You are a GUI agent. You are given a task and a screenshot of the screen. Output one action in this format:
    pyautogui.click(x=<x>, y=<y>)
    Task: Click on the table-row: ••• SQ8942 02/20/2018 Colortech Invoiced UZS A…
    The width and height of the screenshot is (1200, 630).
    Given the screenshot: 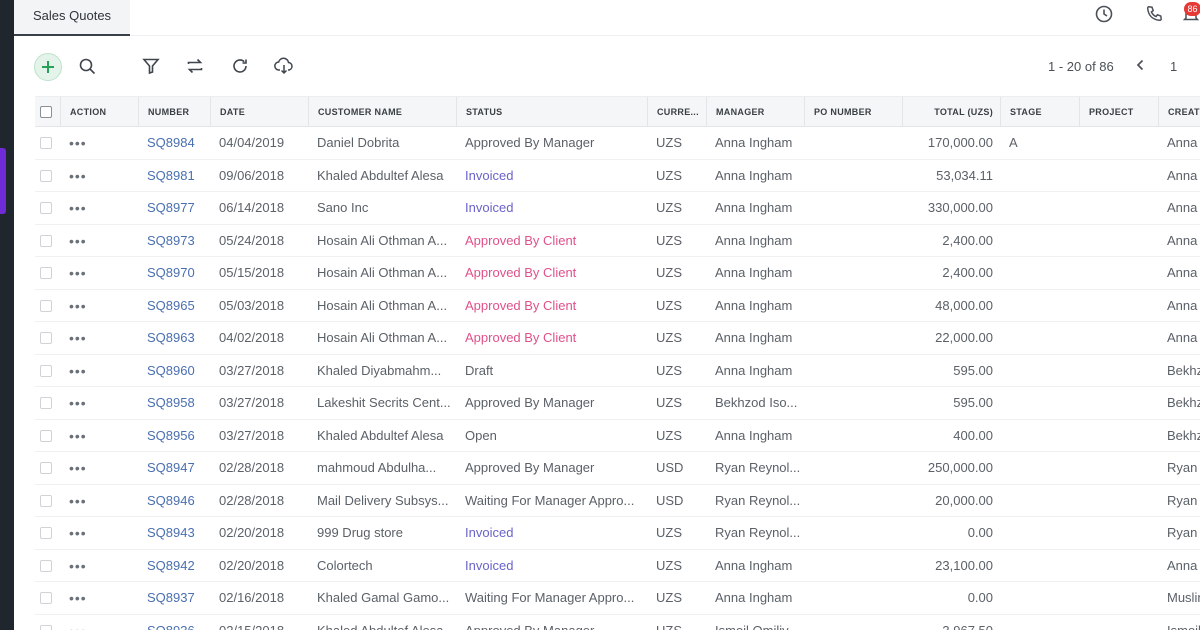 What is the action you would take?
    pyautogui.click(x=617, y=565)
    